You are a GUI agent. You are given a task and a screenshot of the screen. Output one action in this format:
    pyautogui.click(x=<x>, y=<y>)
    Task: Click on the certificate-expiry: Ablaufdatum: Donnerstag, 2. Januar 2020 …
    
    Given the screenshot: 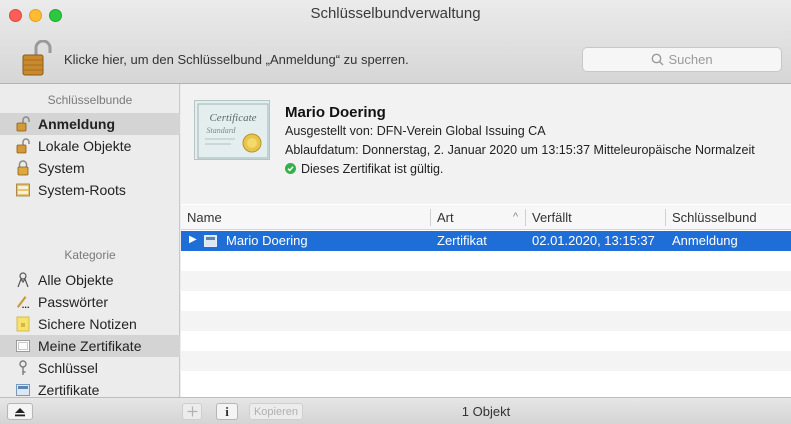 What is the action you would take?
    pyautogui.click(x=520, y=150)
    